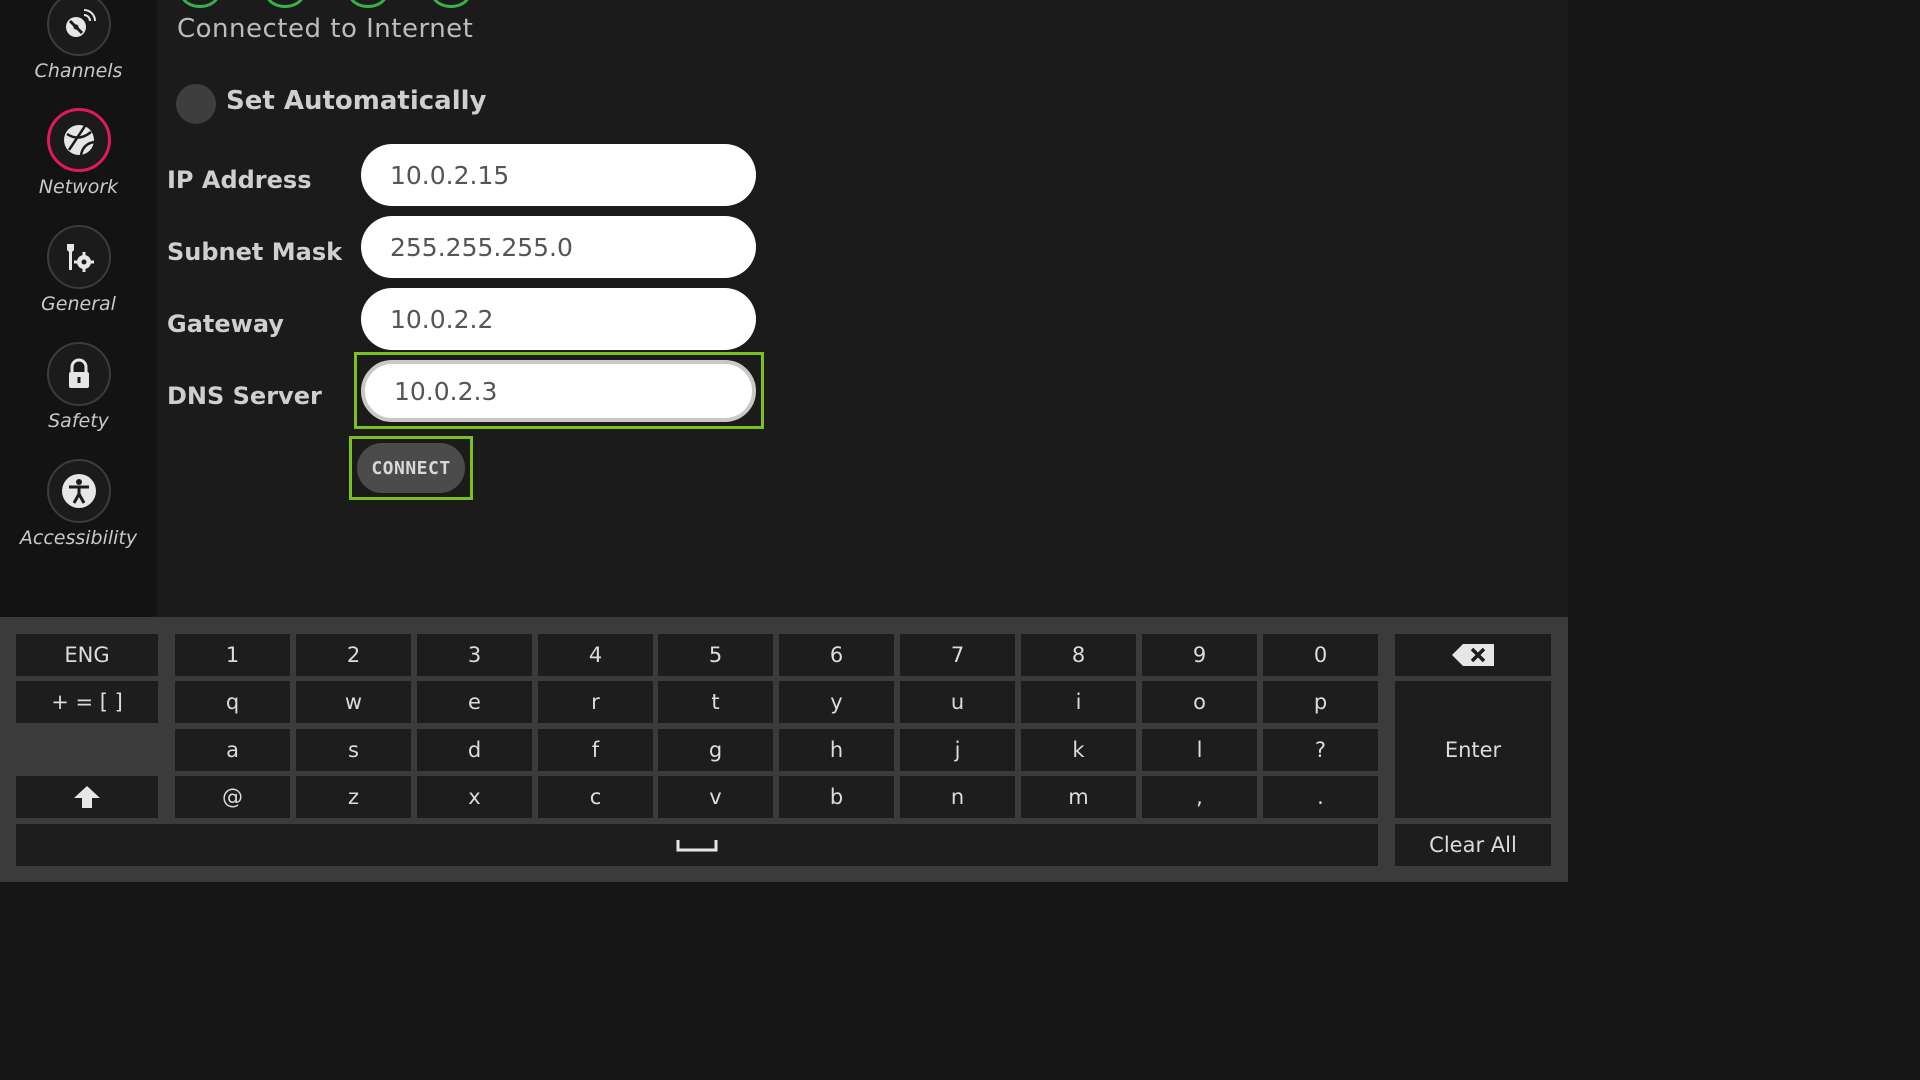 This screenshot has width=1920, height=1080. I want to click on enter-key: Enter, so click(1473, 749).